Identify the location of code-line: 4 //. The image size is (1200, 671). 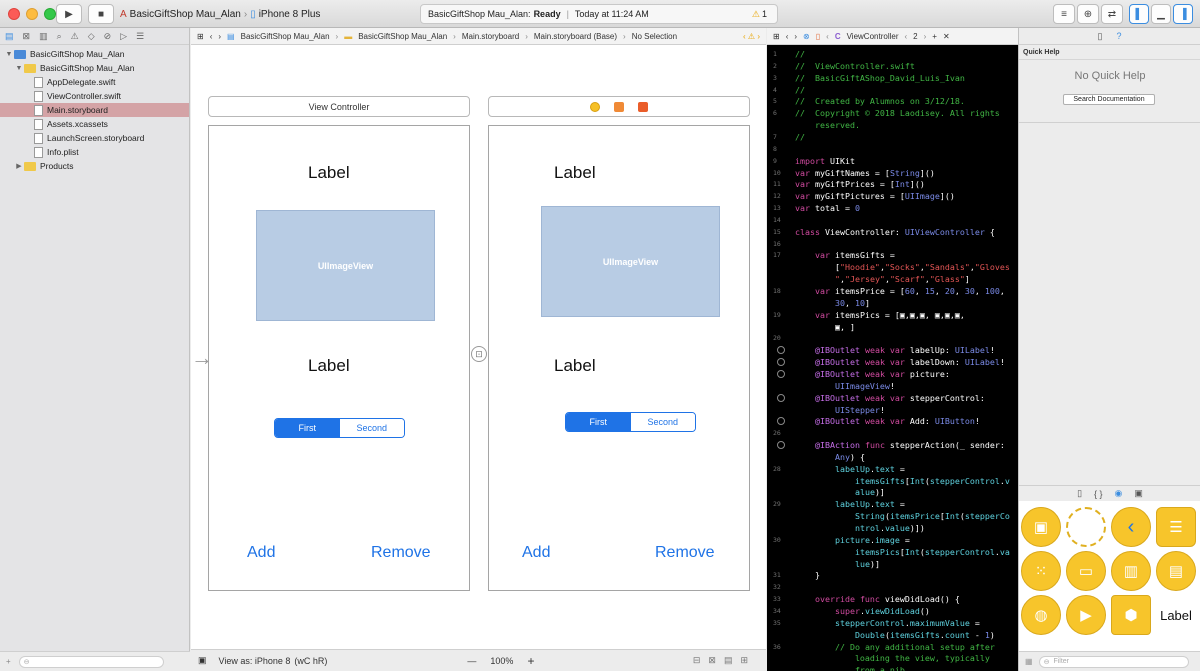
(892, 90).